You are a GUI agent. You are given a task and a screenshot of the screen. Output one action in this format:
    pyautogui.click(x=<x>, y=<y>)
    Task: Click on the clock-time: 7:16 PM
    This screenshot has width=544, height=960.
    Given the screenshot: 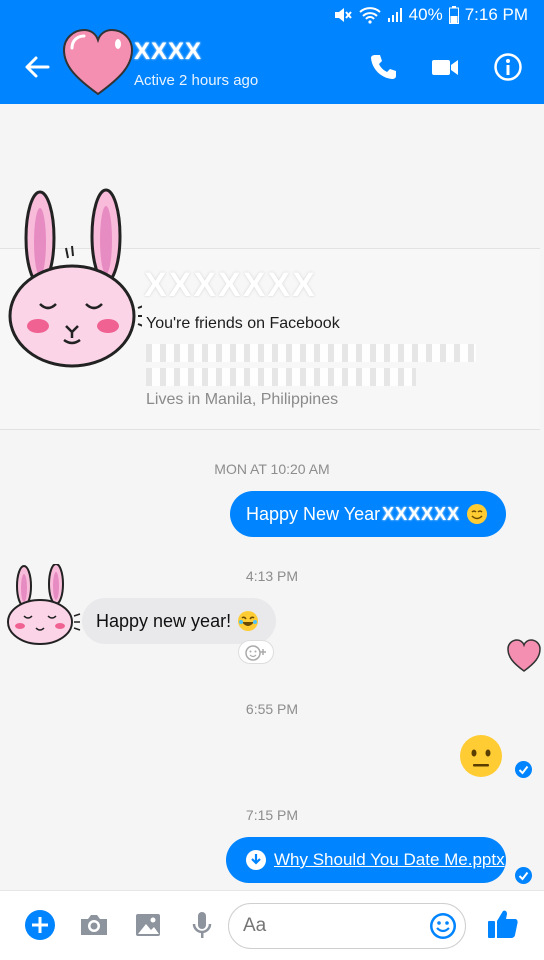 What is the action you would take?
    pyautogui.click(x=496, y=14)
    